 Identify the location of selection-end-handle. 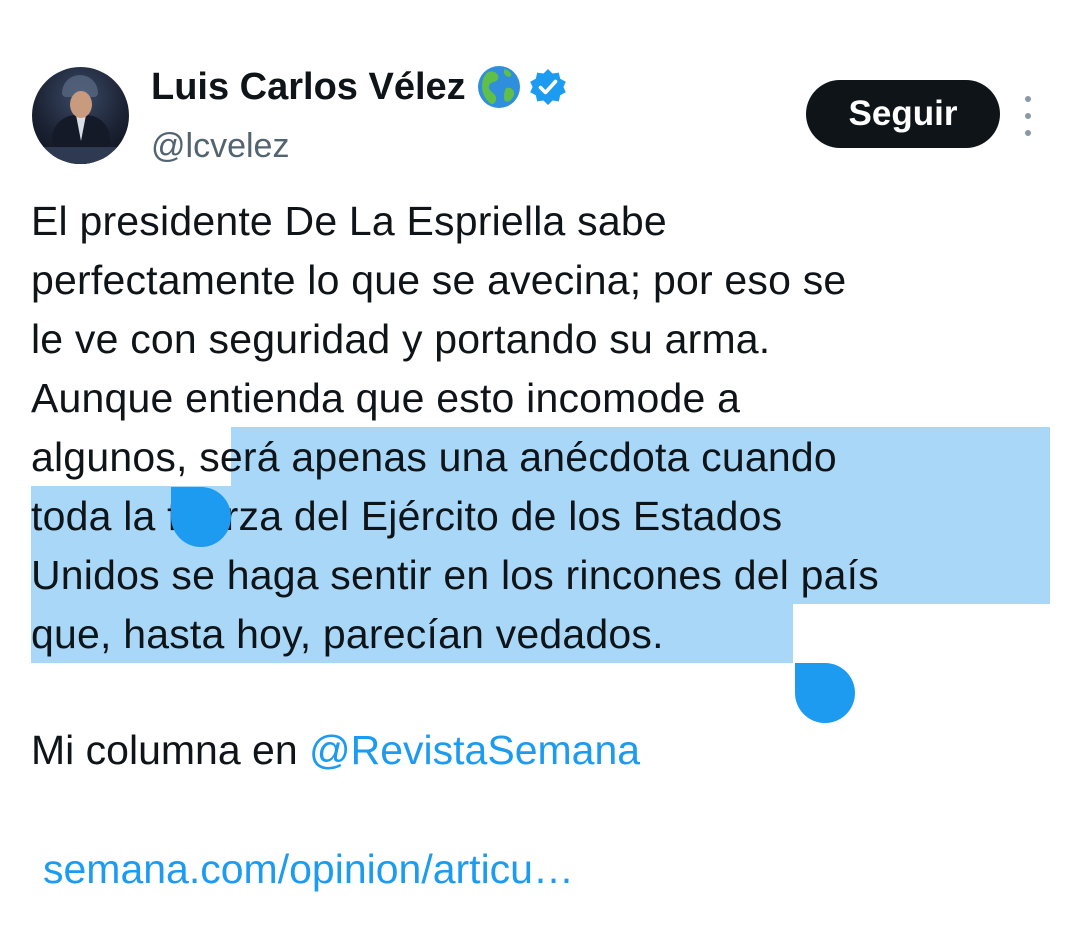
(825, 693).